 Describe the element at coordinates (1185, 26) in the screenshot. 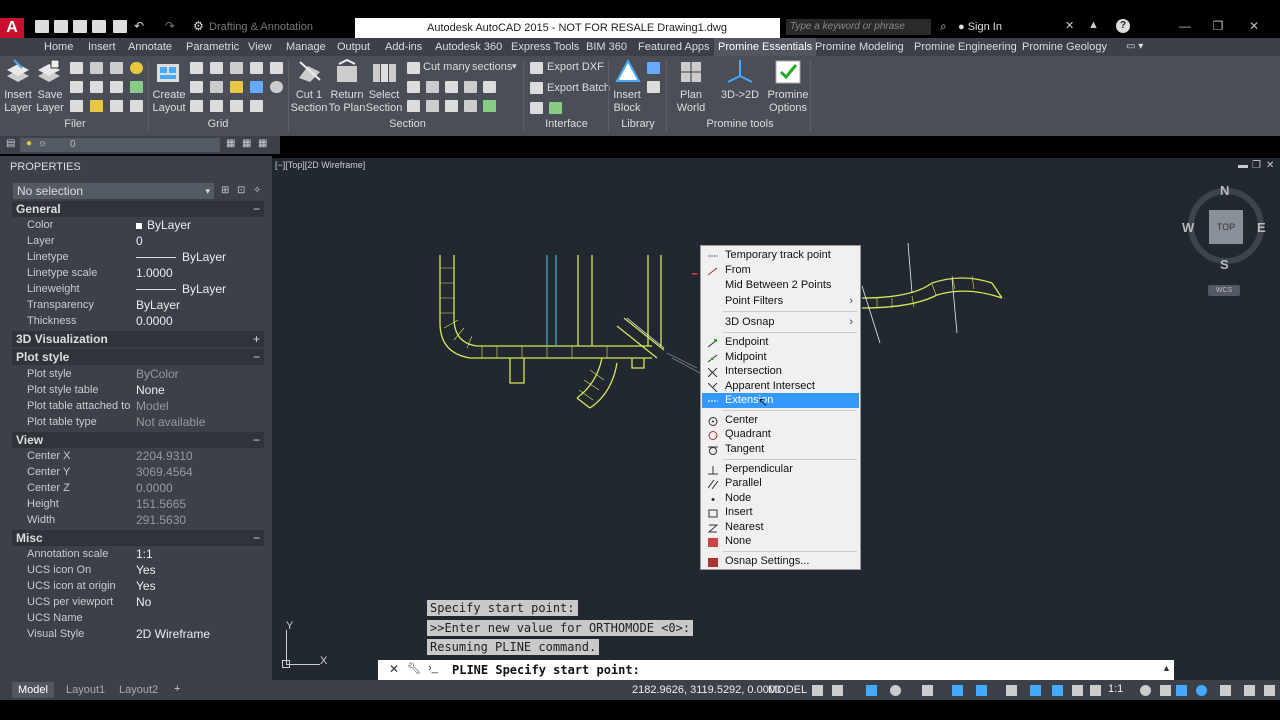

I see `minimize-icon: —` at that location.